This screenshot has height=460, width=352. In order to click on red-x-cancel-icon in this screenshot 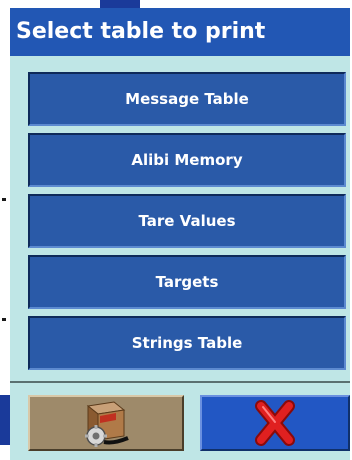, I will do `click(275, 423)`.